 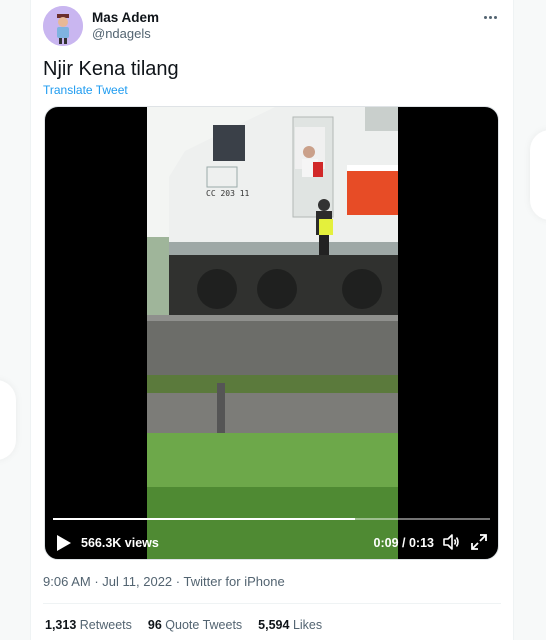 What do you see at coordinates (61, 625) in the screenshot?
I see `retweets-count: 1,313` at bounding box center [61, 625].